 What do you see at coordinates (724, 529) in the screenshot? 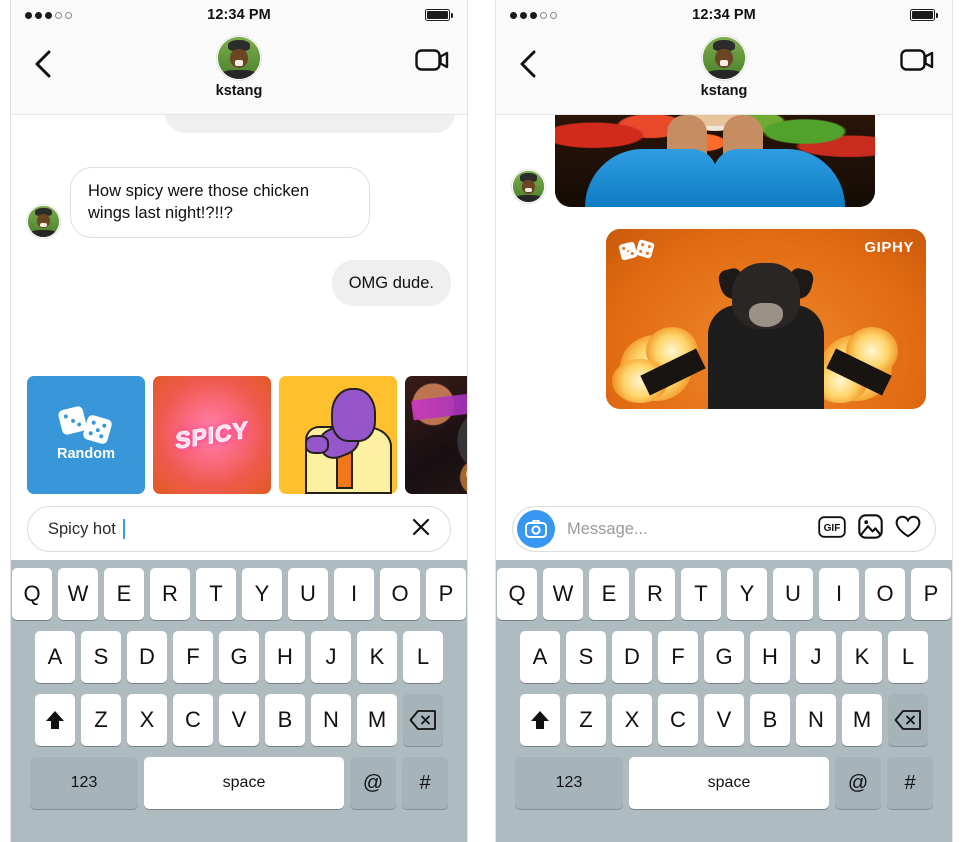
I see `message-input: Message... GIF` at bounding box center [724, 529].